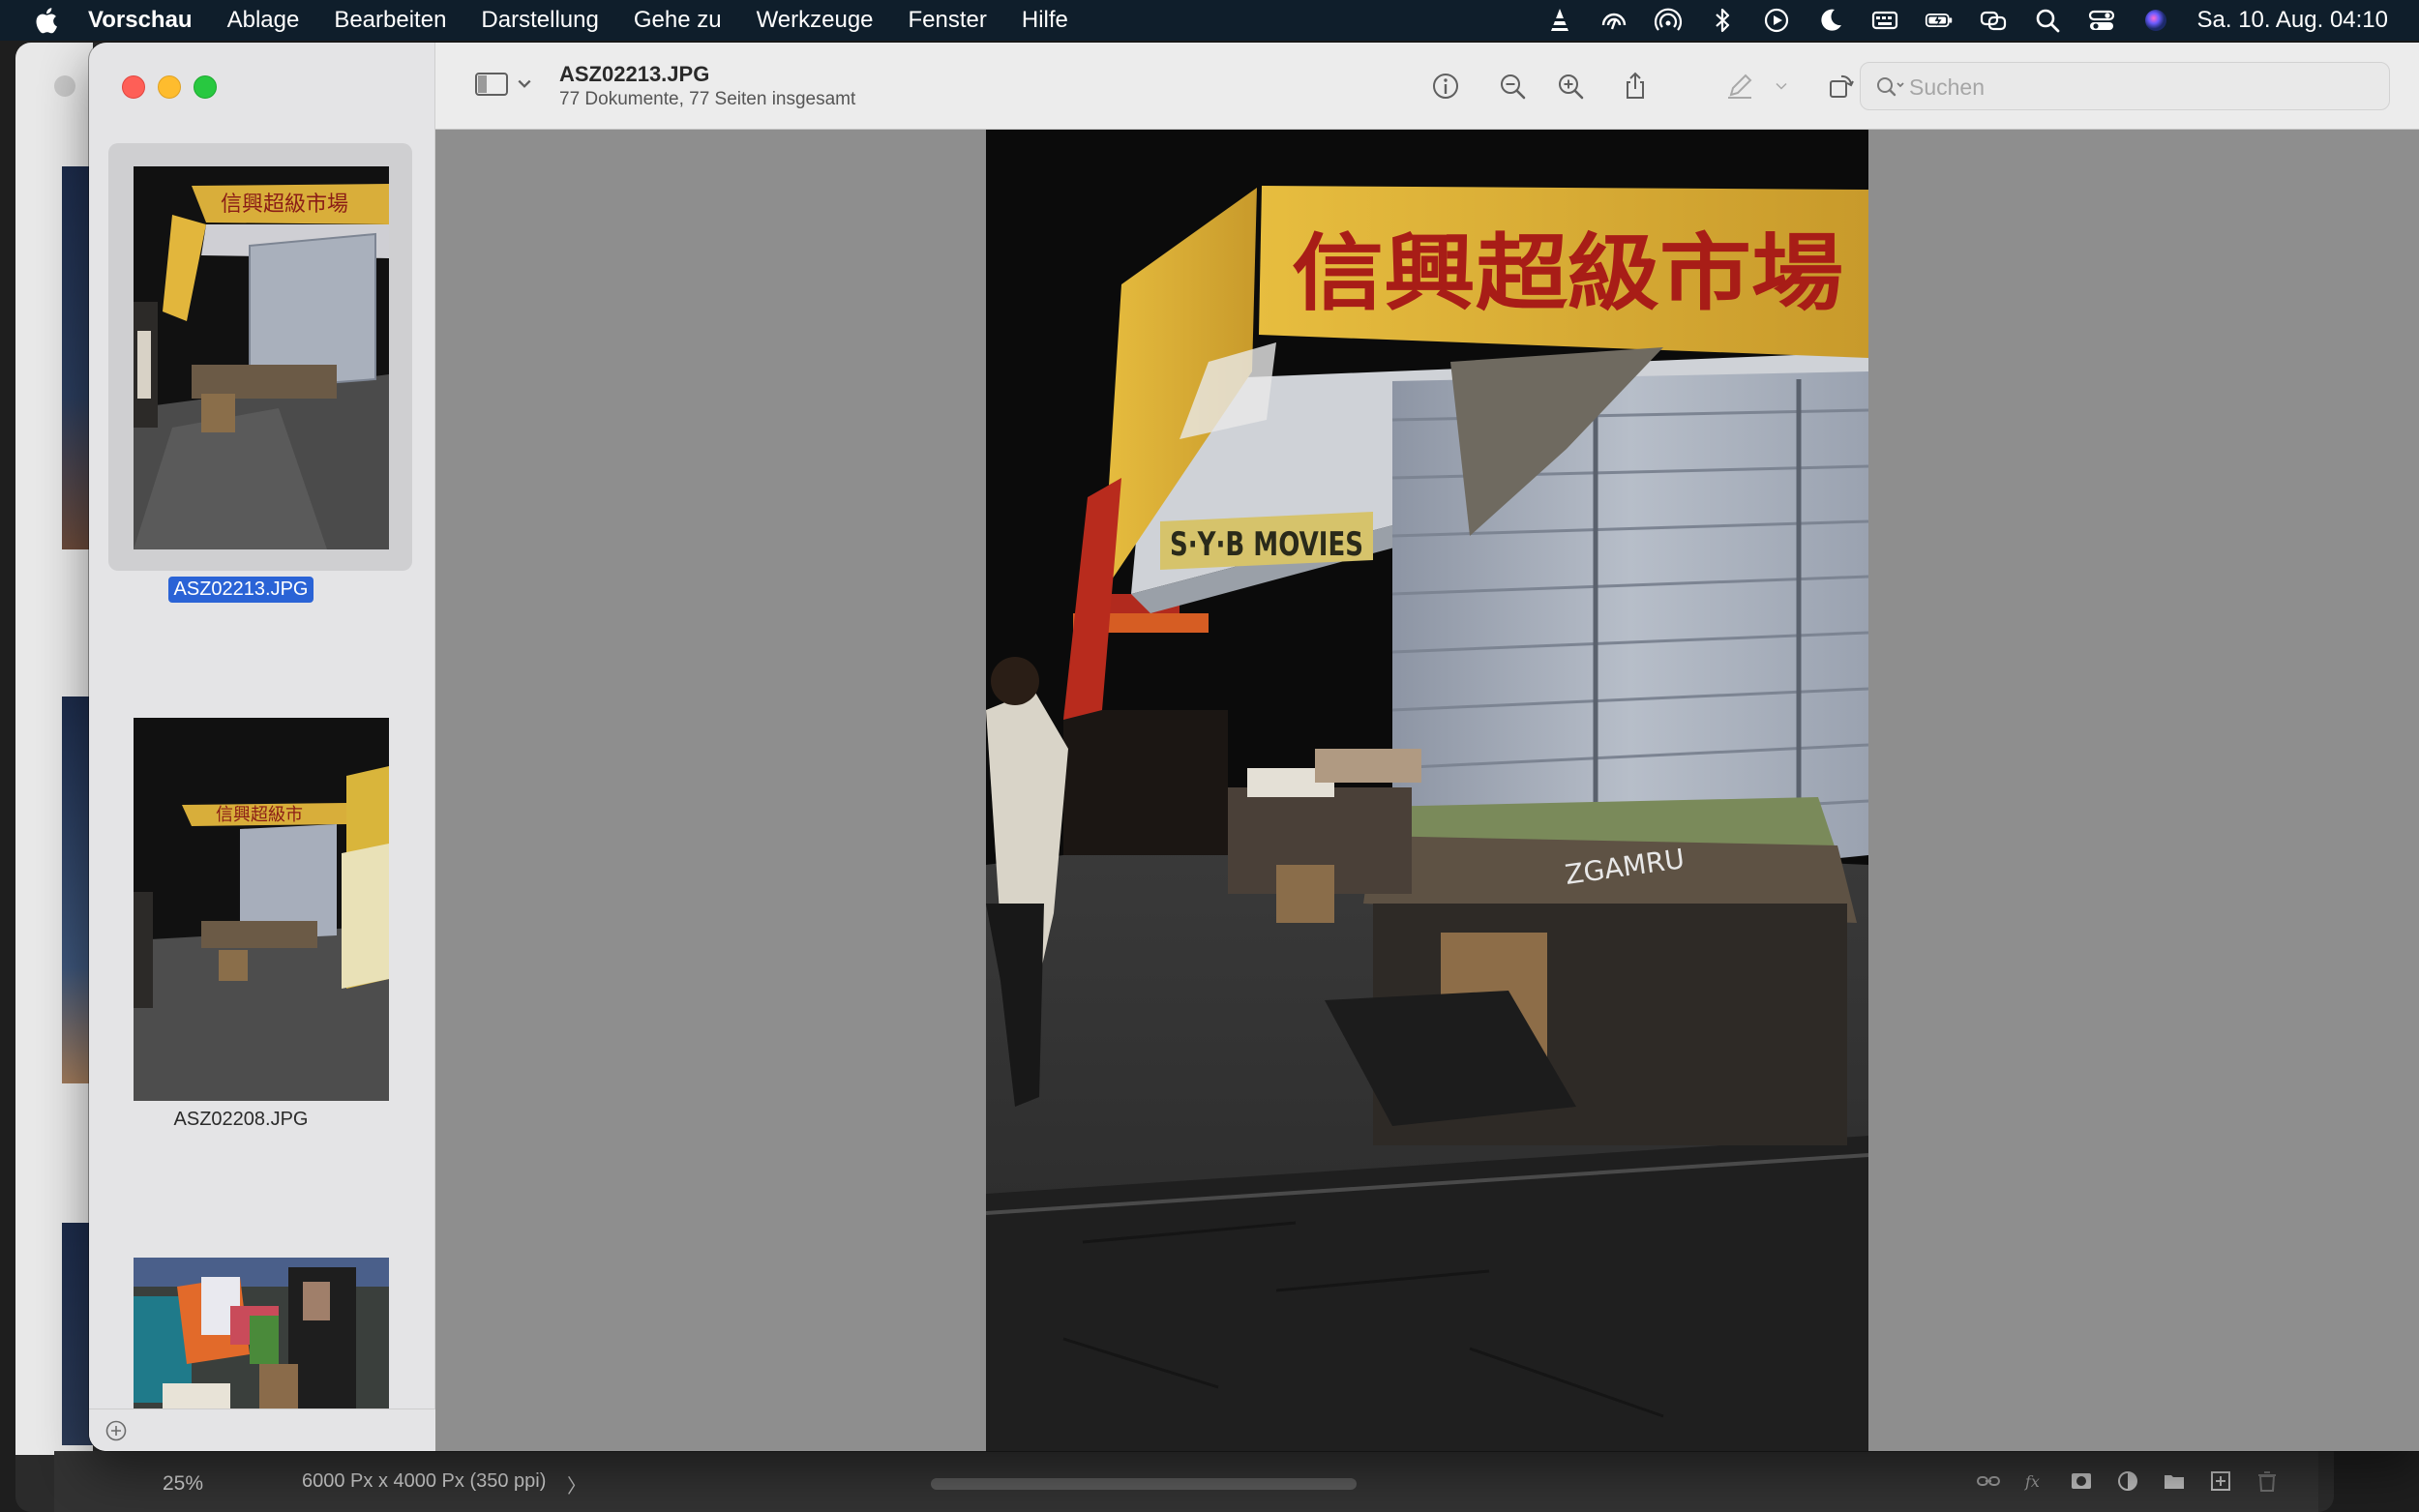 This screenshot has height=1512, width=2419. What do you see at coordinates (678, 21) in the screenshot?
I see `menu-gehe-zu: Gehe zu` at bounding box center [678, 21].